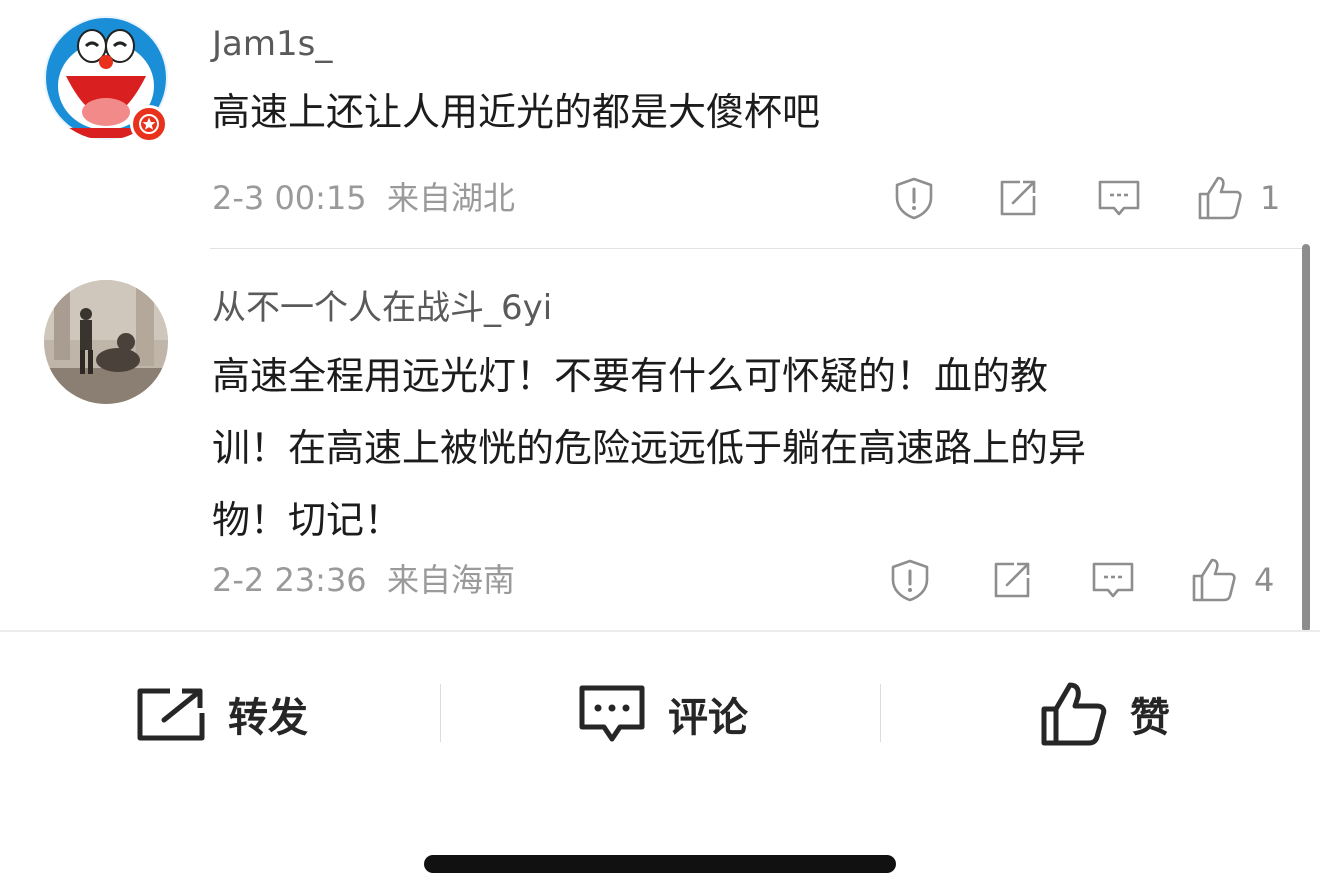 This screenshot has height=896, width=1320. Describe the element at coordinates (222, 714) in the screenshot. I see `bottom-repost-button: 转发` at that location.